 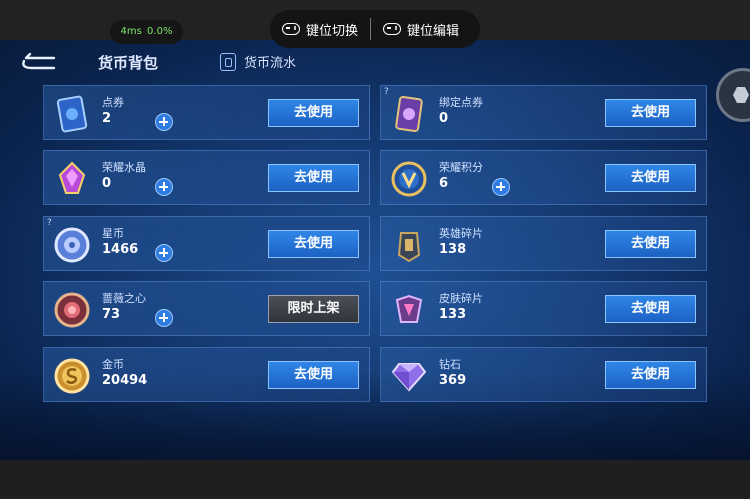 I want to click on currency-name: 星币, so click(x=113, y=233).